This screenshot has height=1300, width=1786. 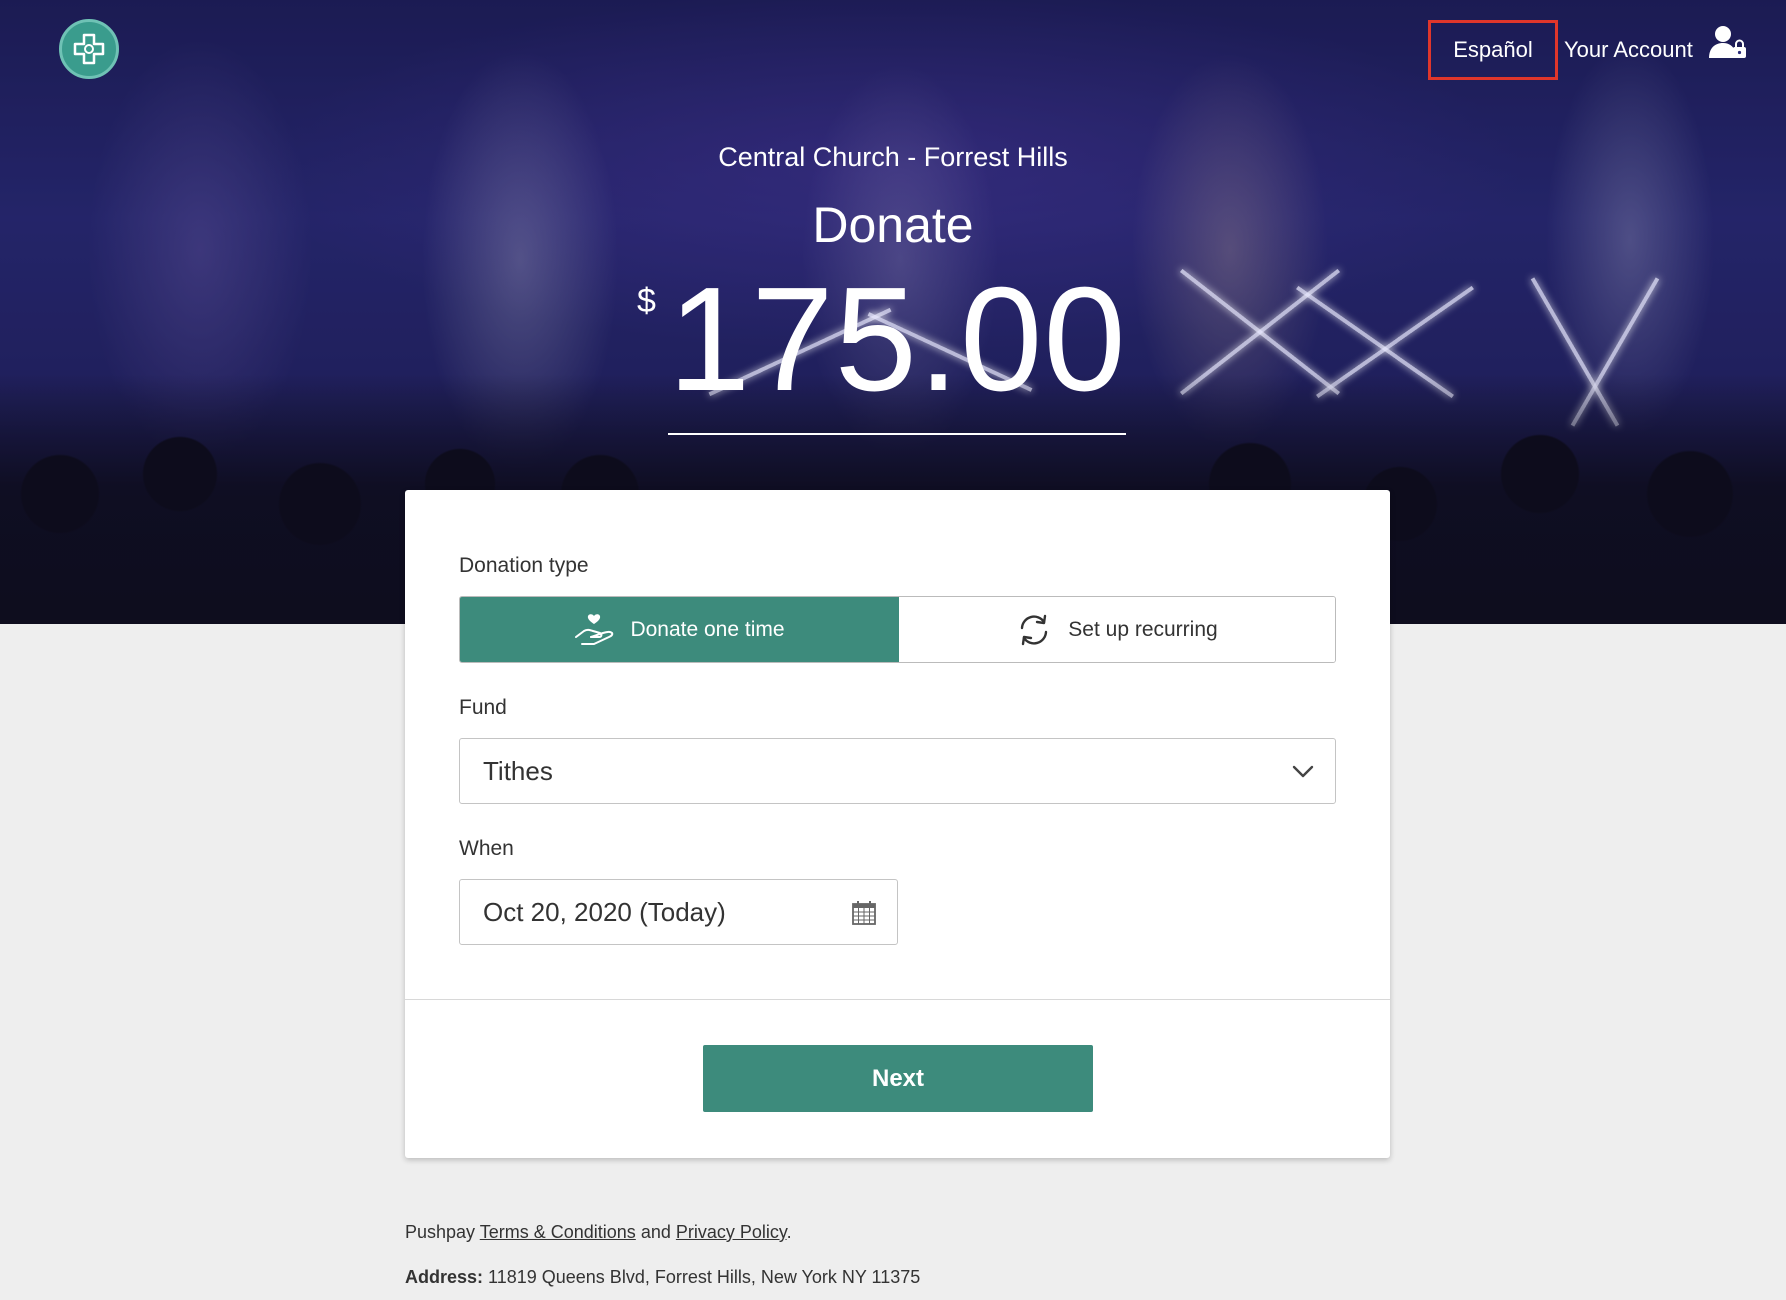 I want to click on language-toggle-label: Español, so click(x=1493, y=49).